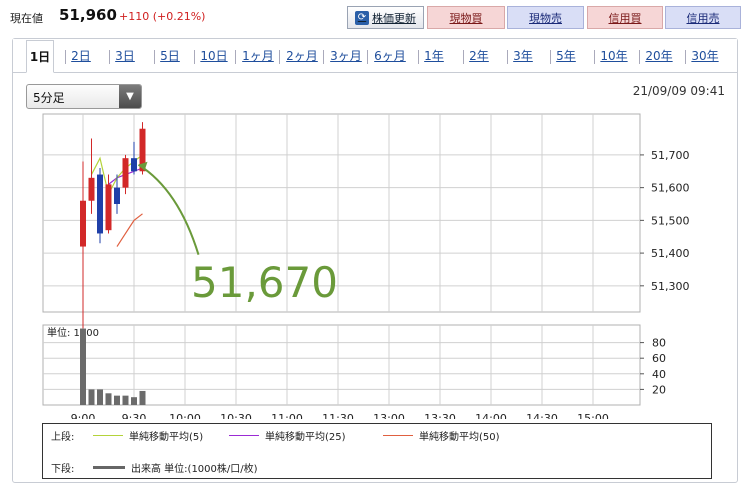 The image size is (749, 483). What do you see at coordinates (166, 437) in the screenshot?
I see `legend-ma5-label: 単純移動平均(5)` at bounding box center [166, 437].